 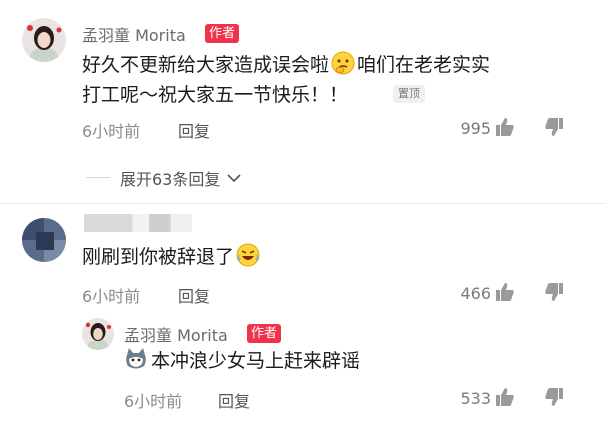 I want to click on expand-divider, so click(x=98, y=177).